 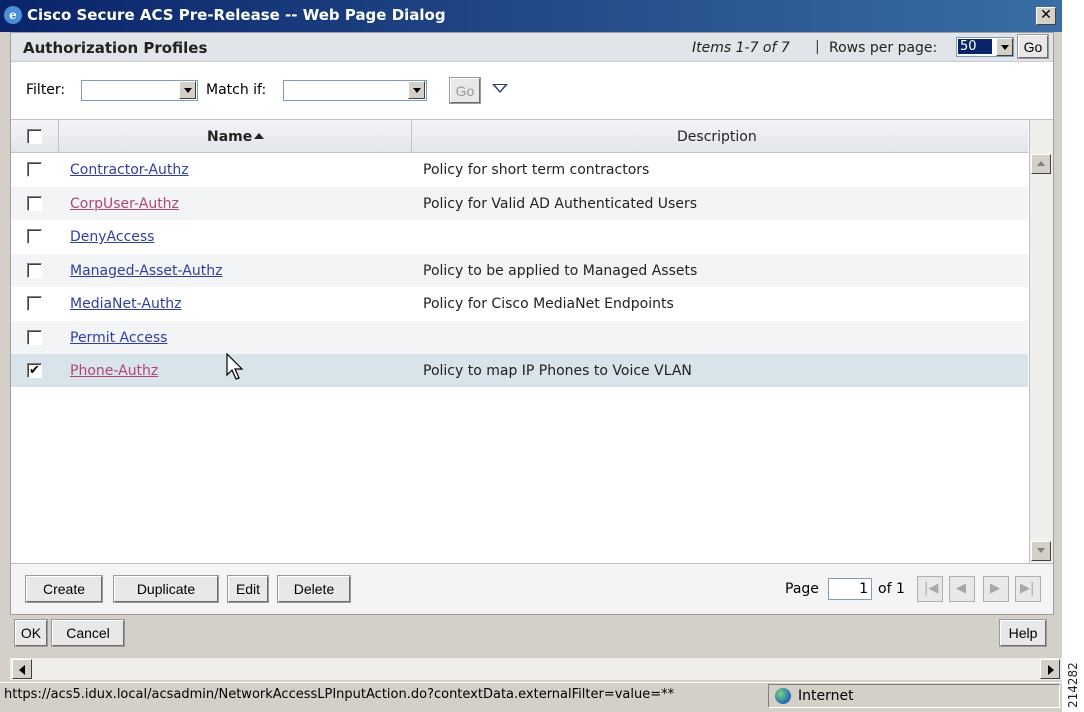 What do you see at coordinates (31, 633) in the screenshot?
I see `ok-button: OK` at bounding box center [31, 633].